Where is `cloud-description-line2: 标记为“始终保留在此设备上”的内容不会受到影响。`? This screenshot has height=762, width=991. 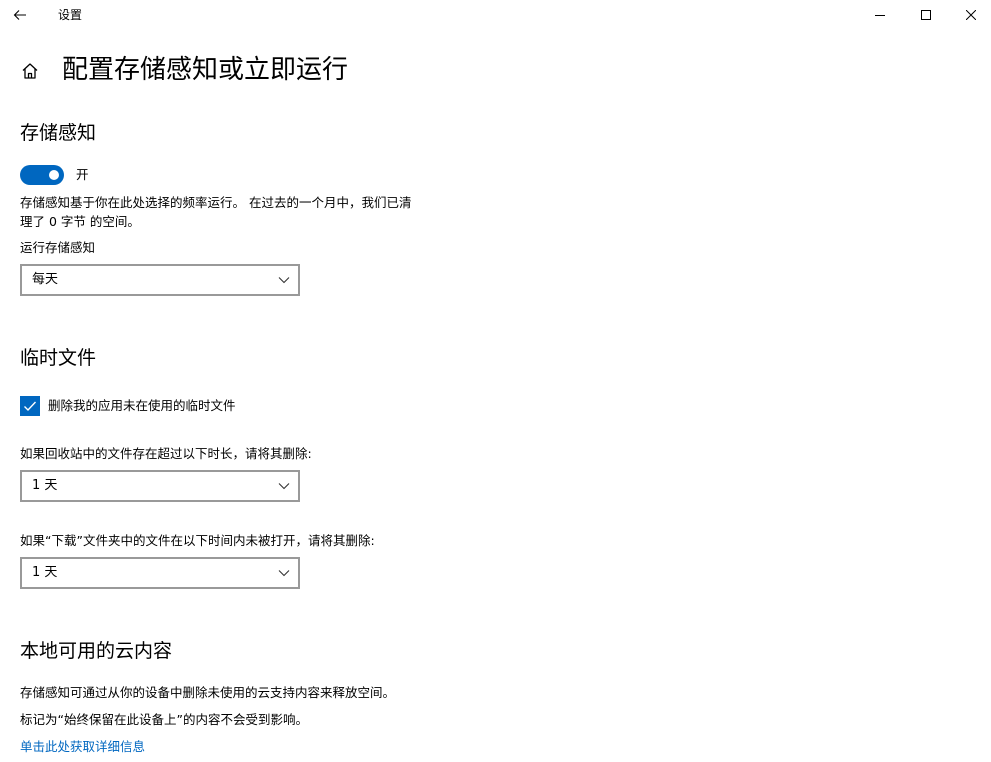 cloud-description-line2: 标记为“始终保留在此设备上”的内容不会受到影响。 is located at coordinates (164, 719).